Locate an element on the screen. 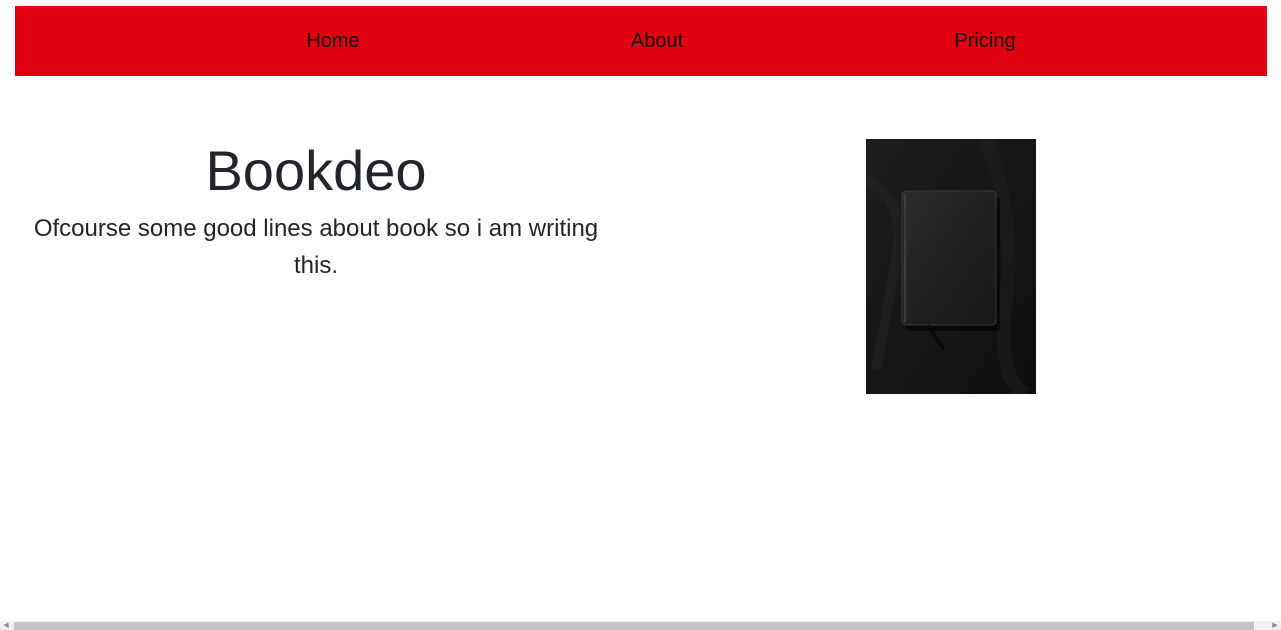 This screenshot has width=1281, height=630. top-navbar: Home About Pricing is located at coordinates (641, 41).